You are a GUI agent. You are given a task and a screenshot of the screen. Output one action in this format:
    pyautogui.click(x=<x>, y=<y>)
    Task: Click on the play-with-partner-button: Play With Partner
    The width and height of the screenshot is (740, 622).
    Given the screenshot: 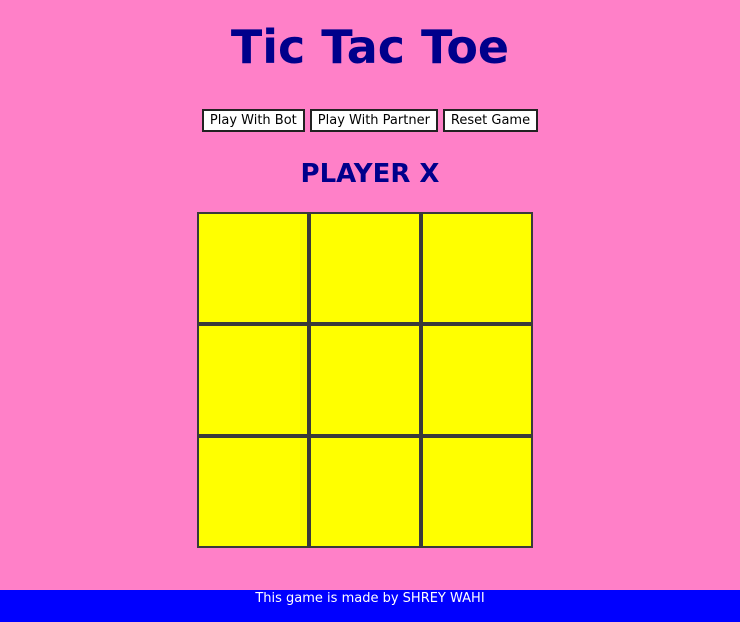 What is the action you would take?
    pyautogui.click(x=373, y=120)
    